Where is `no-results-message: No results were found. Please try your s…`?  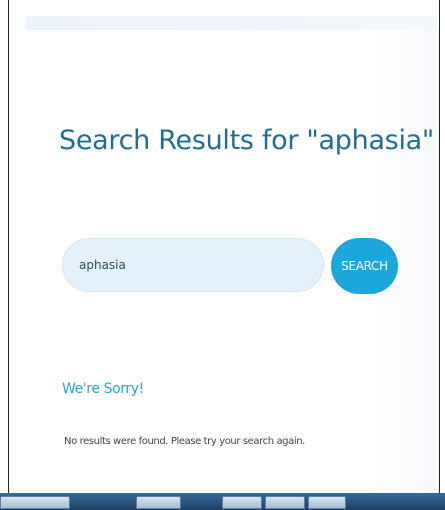 no-results-message: No results were found. Please try your s… is located at coordinates (184, 441).